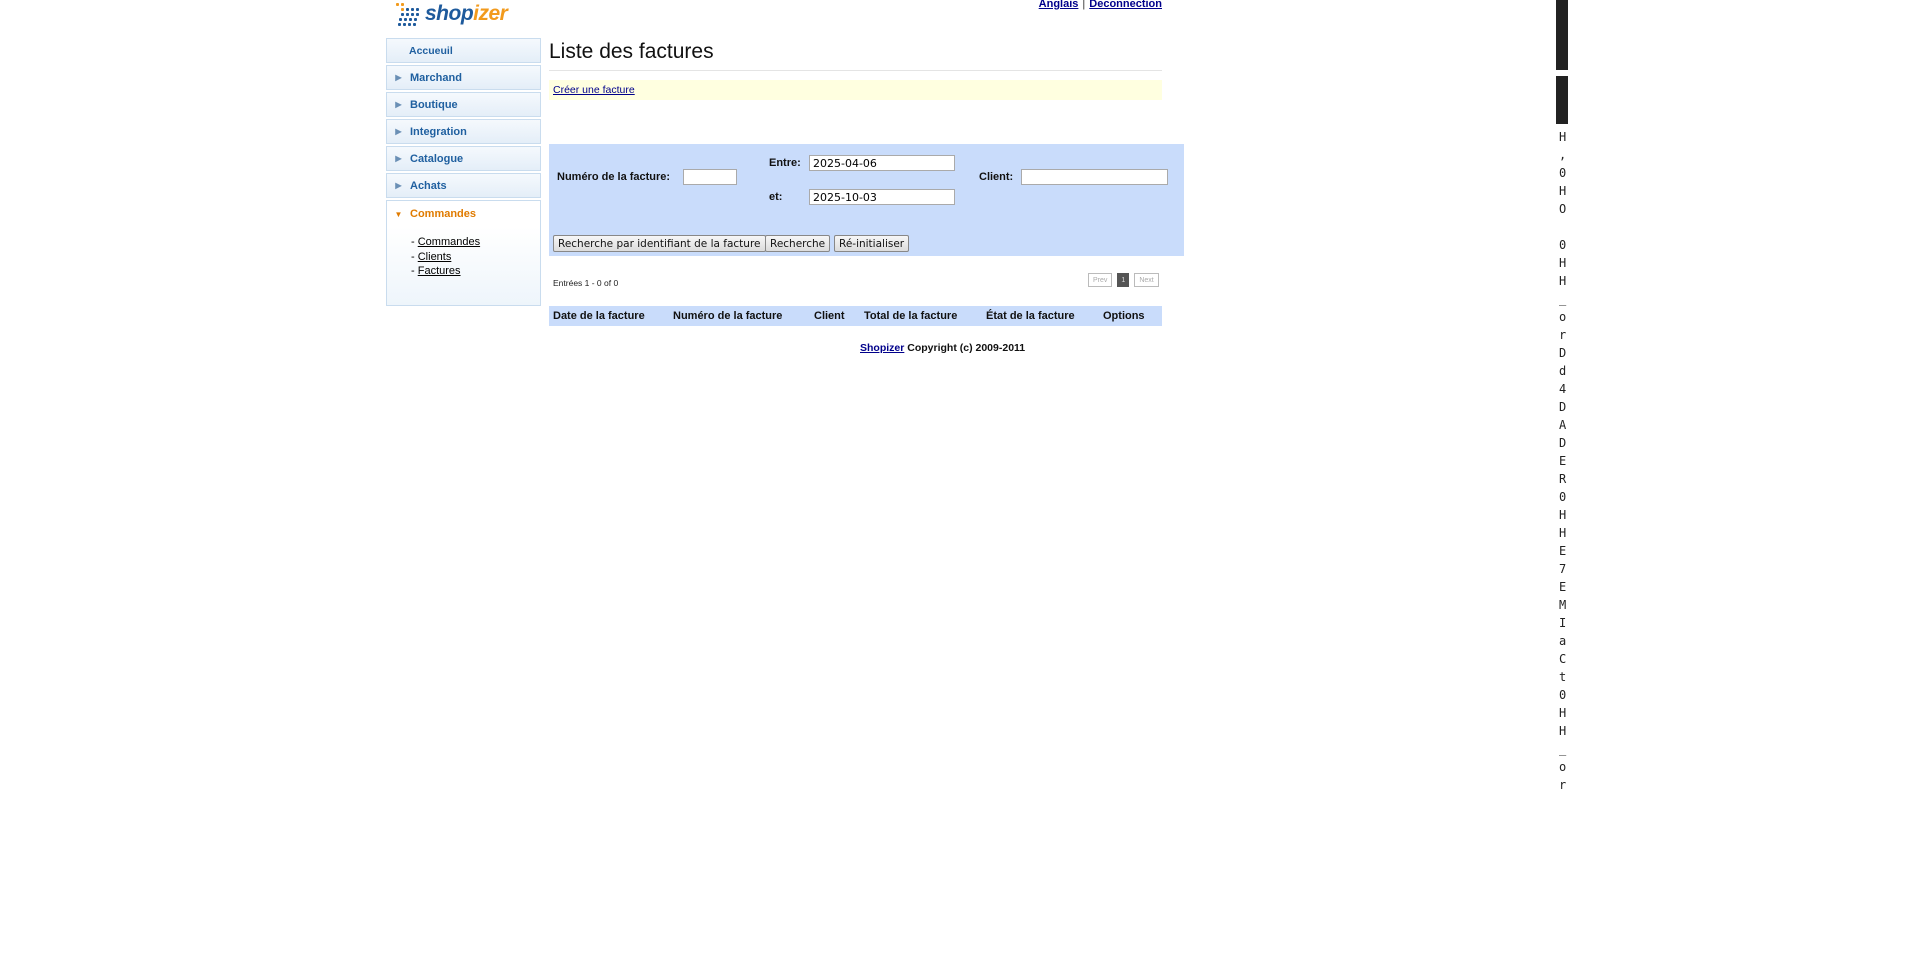 Image resolution: width=1919 pixels, height=962 pixels. I want to click on submenu-item: - Commandes, so click(475, 242).